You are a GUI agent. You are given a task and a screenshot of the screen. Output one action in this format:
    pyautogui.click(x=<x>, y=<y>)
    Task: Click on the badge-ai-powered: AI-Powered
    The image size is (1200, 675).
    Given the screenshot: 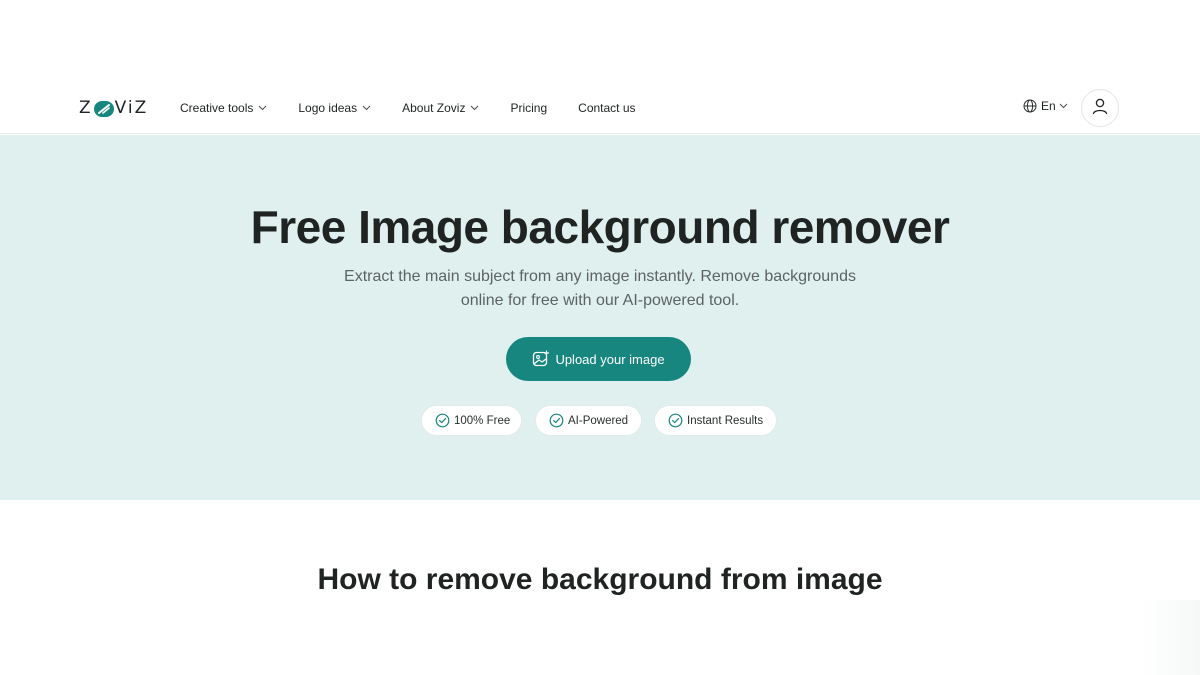 What is the action you would take?
    pyautogui.click(x=588, y=420)
    